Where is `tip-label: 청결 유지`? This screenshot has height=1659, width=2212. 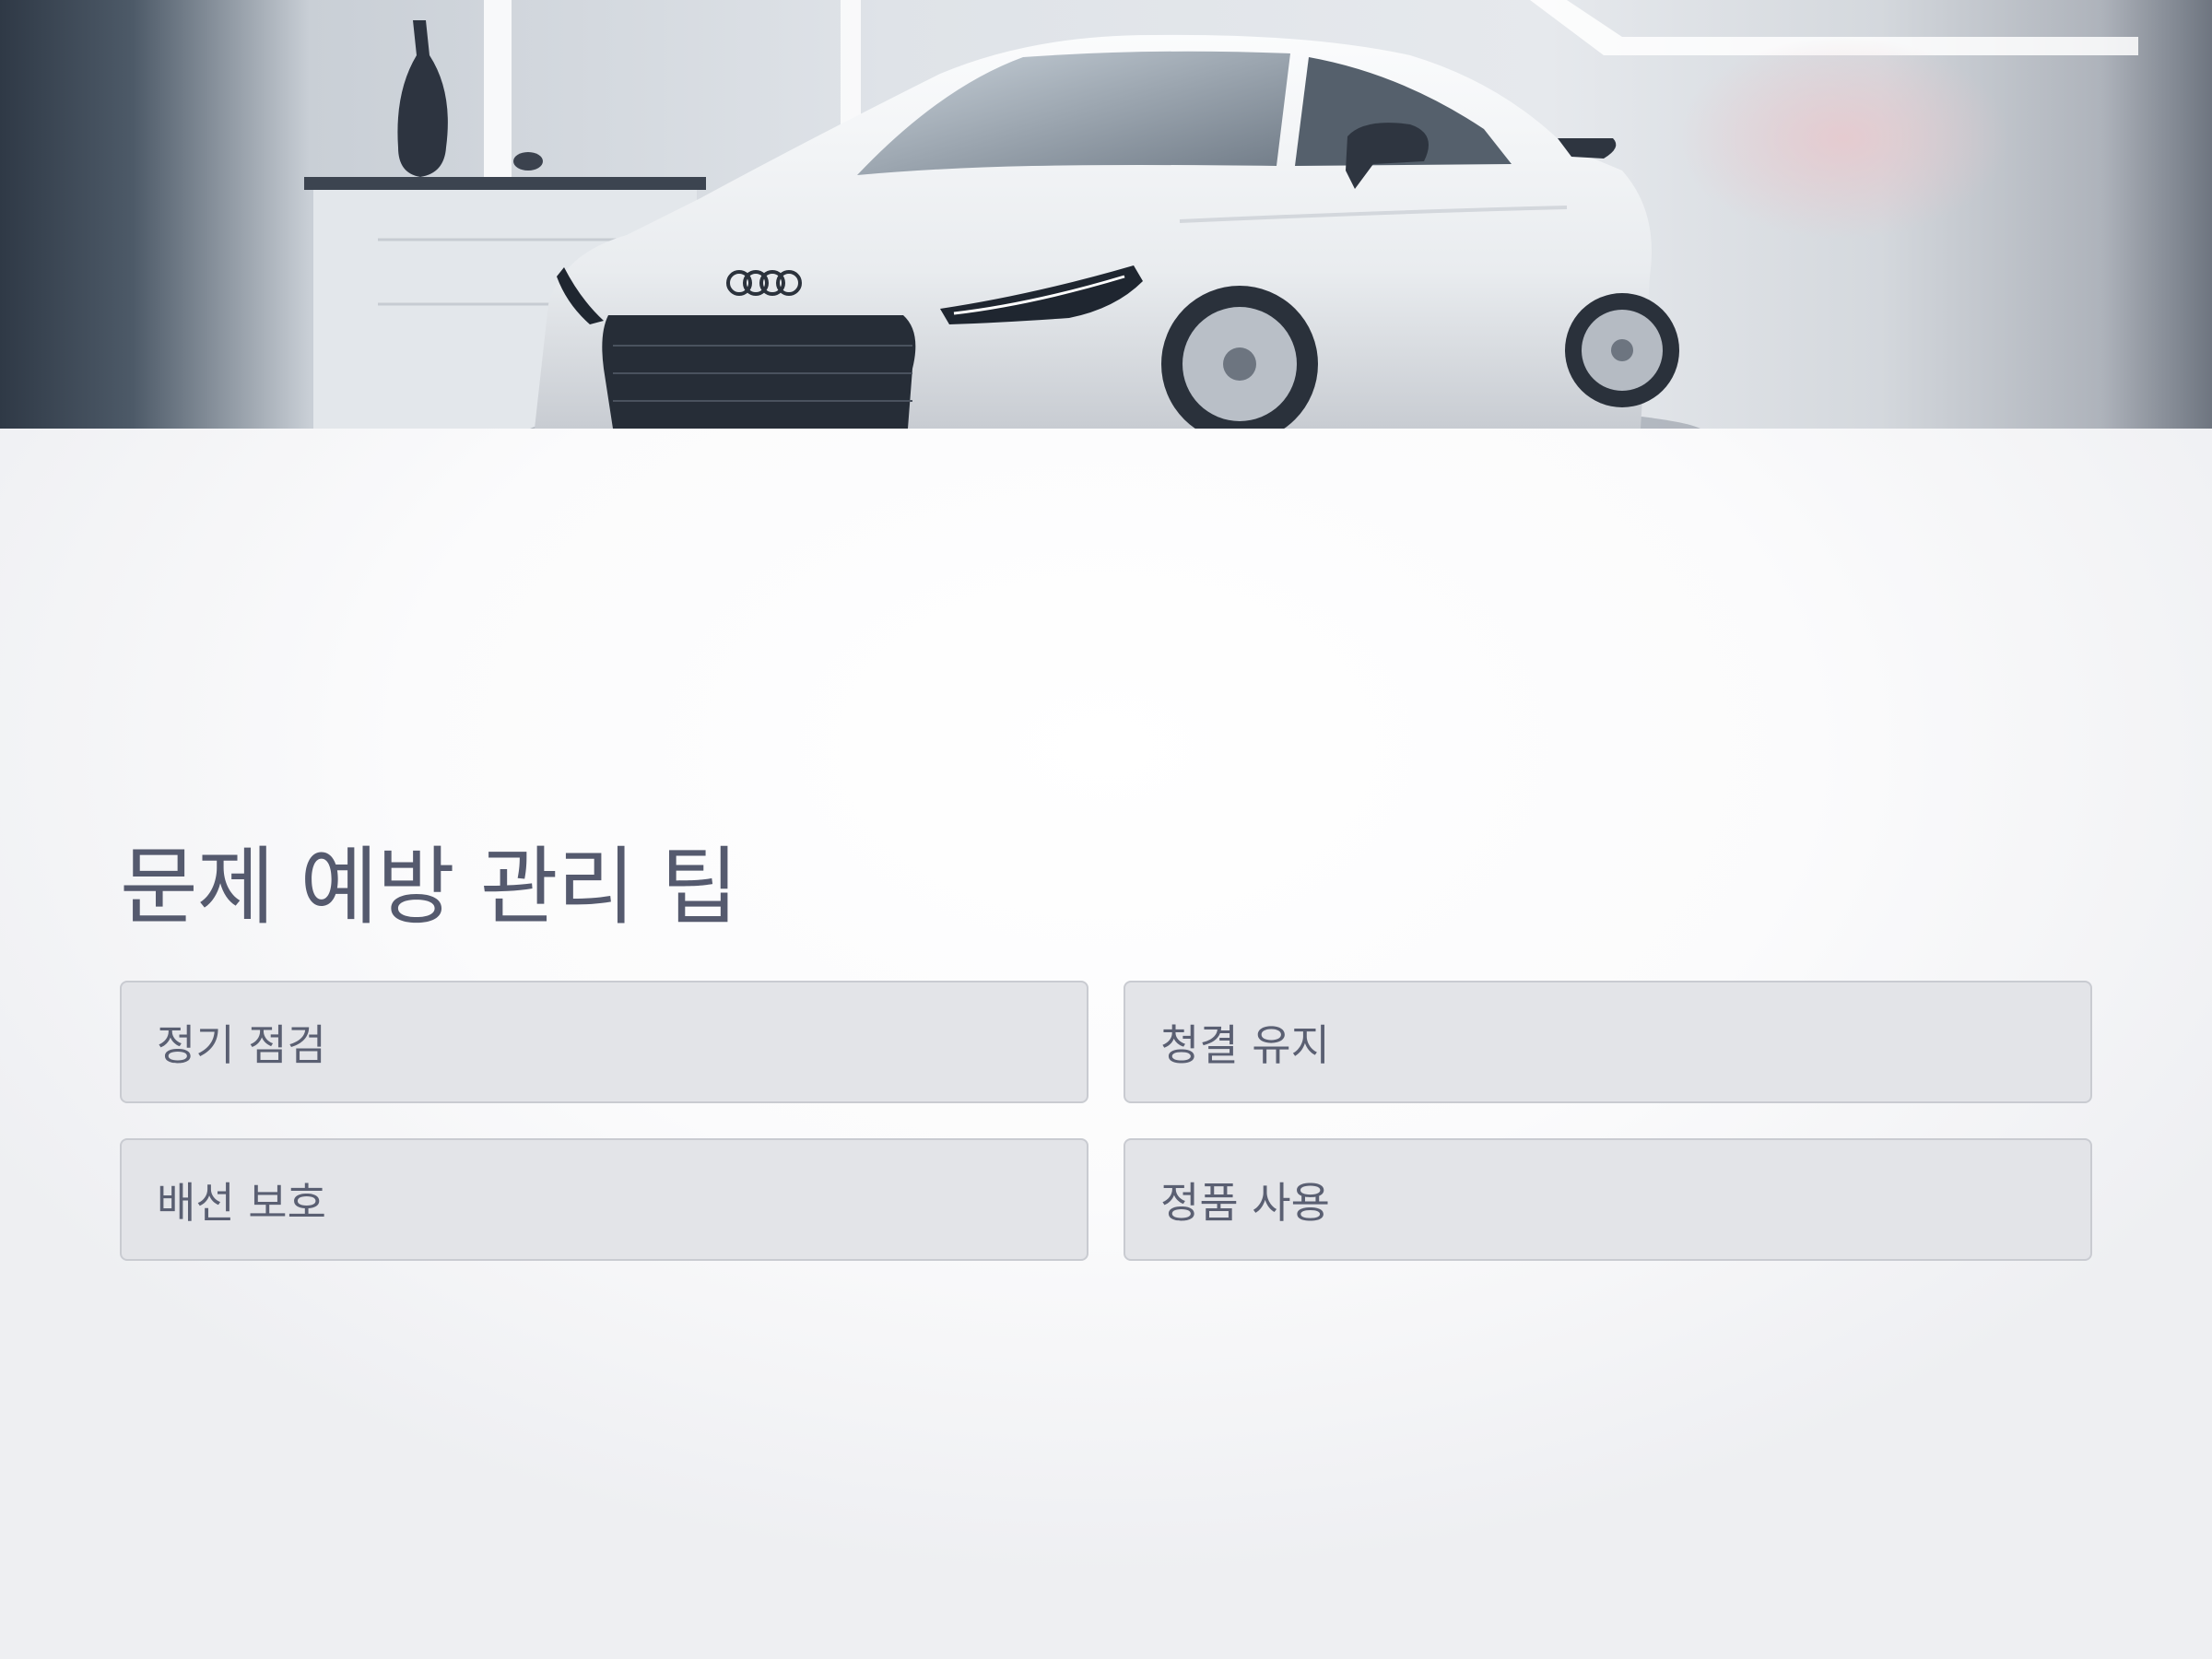 tip-label: 청결 유지 is located at coordinates (1245, 1044).